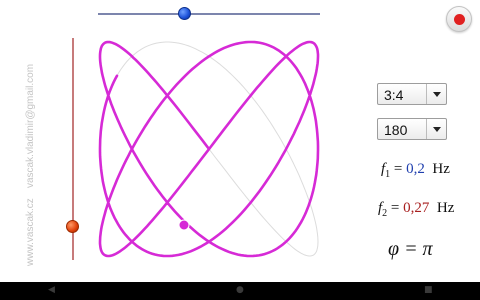  I want to click on frequency-2-readout: f2 = 0,27 Hz, so click(416, 209).